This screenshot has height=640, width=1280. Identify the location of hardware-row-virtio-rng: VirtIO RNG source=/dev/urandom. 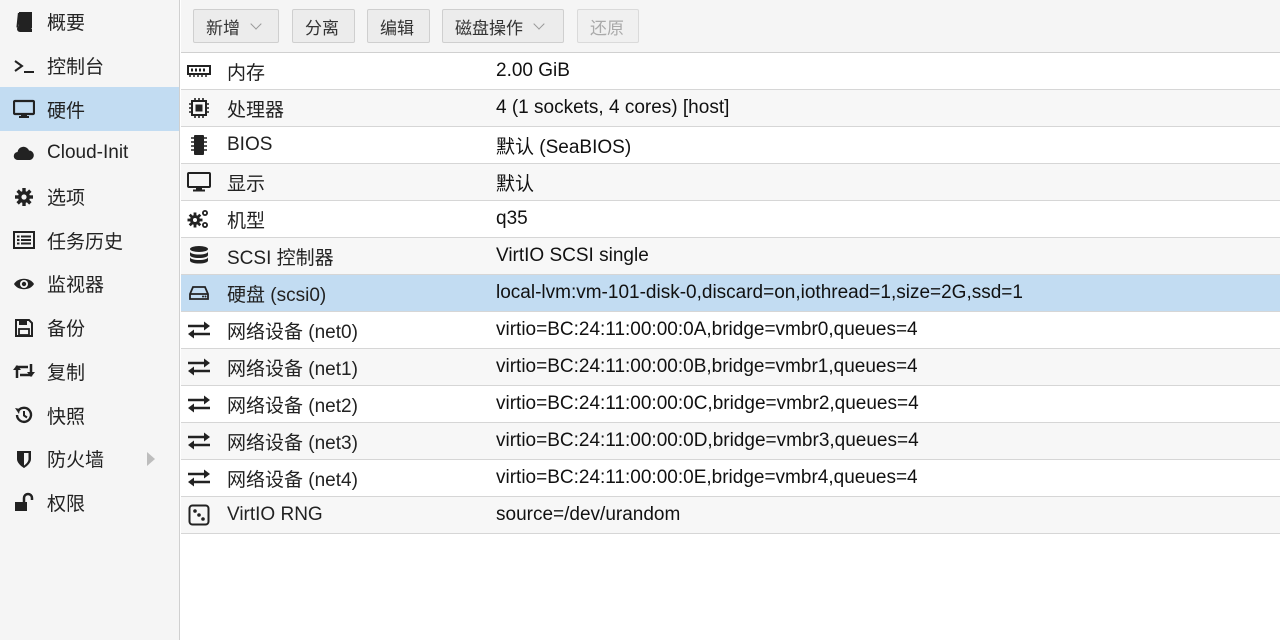
(730, 515).